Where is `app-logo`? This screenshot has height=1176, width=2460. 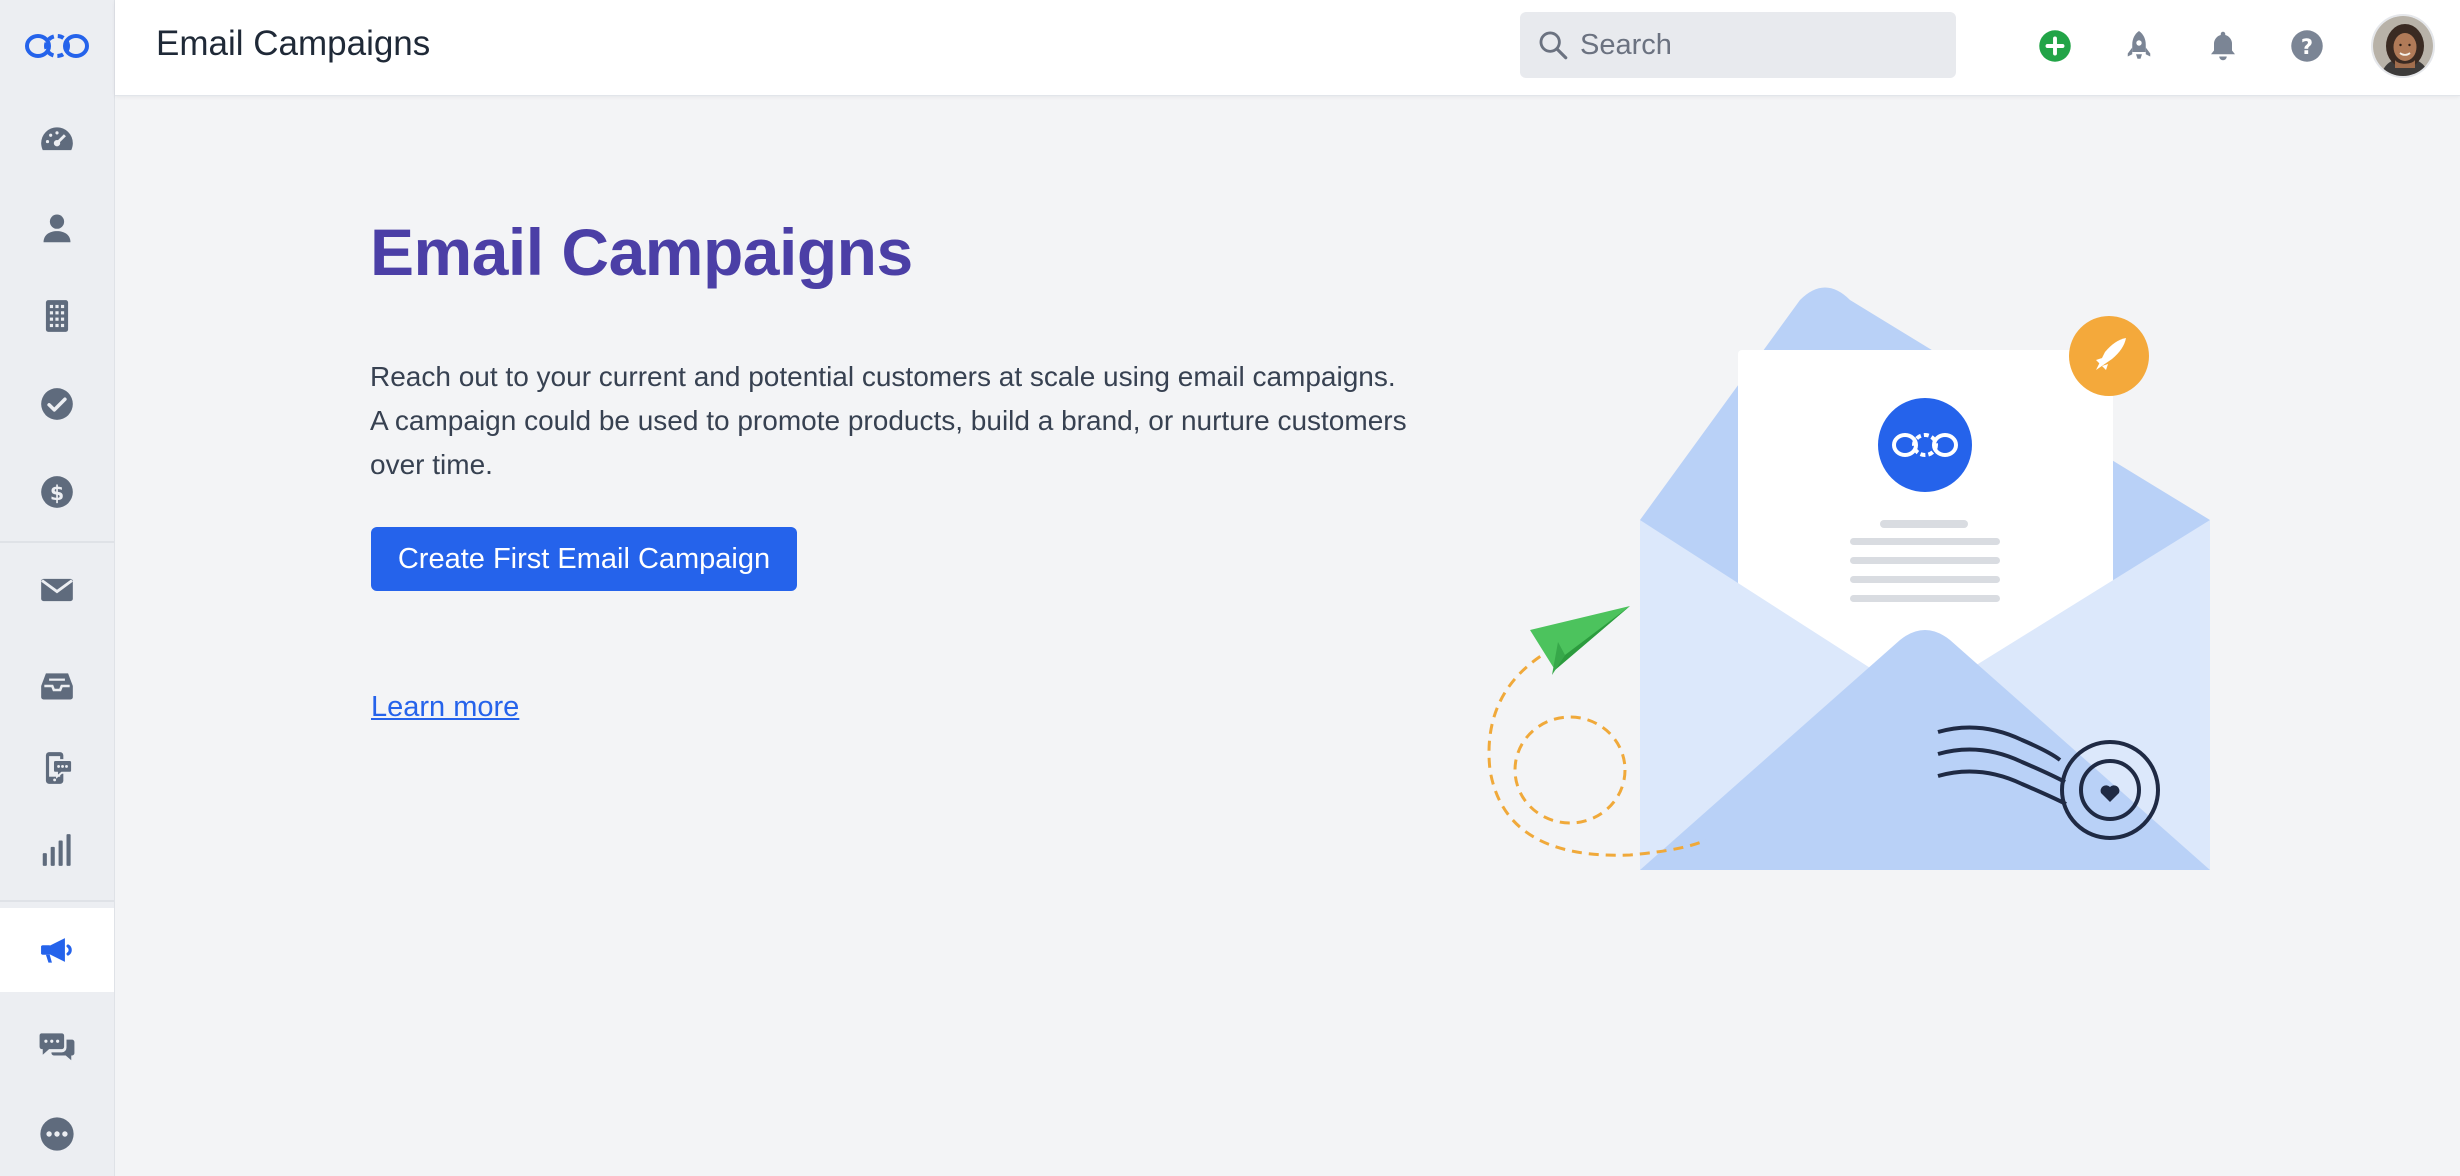 app-logo is located at coordinates (57, 46).